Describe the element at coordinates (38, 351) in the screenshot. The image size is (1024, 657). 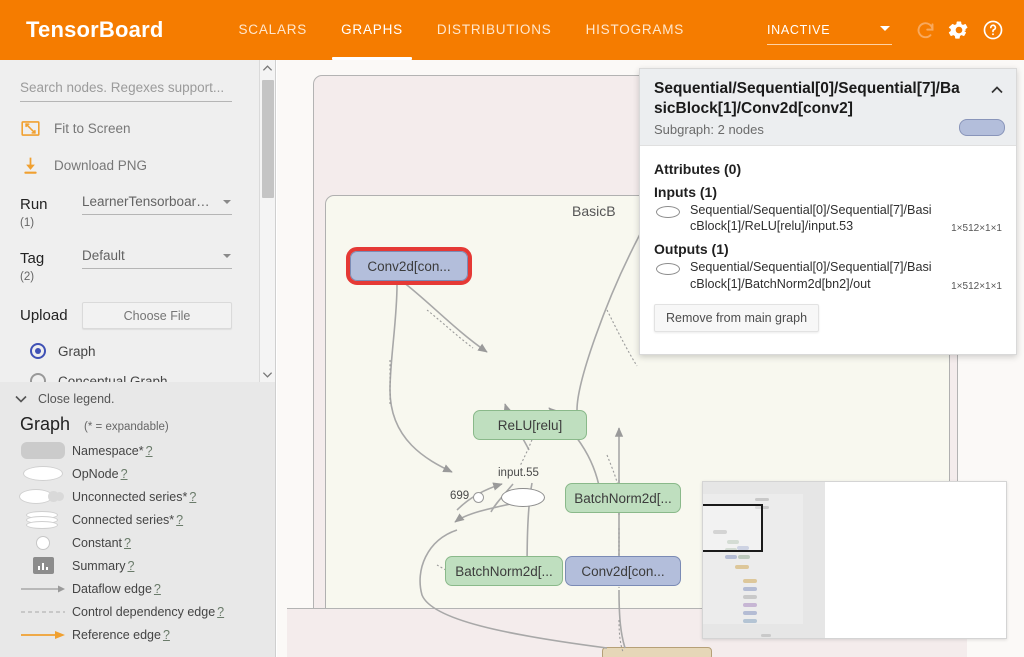
I see `radio-graph-indicator` at that location.